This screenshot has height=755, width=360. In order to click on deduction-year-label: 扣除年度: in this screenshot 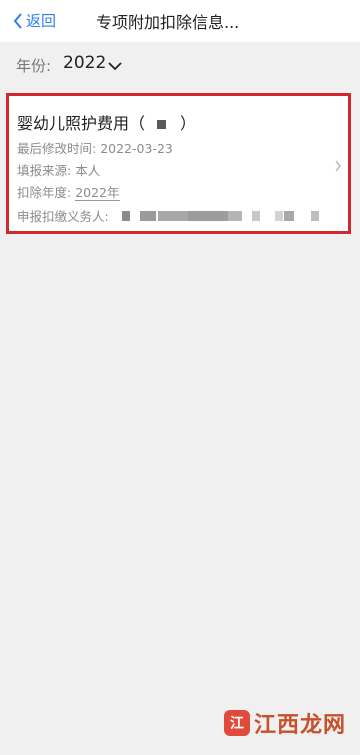, I will do `click(44, 192)`.